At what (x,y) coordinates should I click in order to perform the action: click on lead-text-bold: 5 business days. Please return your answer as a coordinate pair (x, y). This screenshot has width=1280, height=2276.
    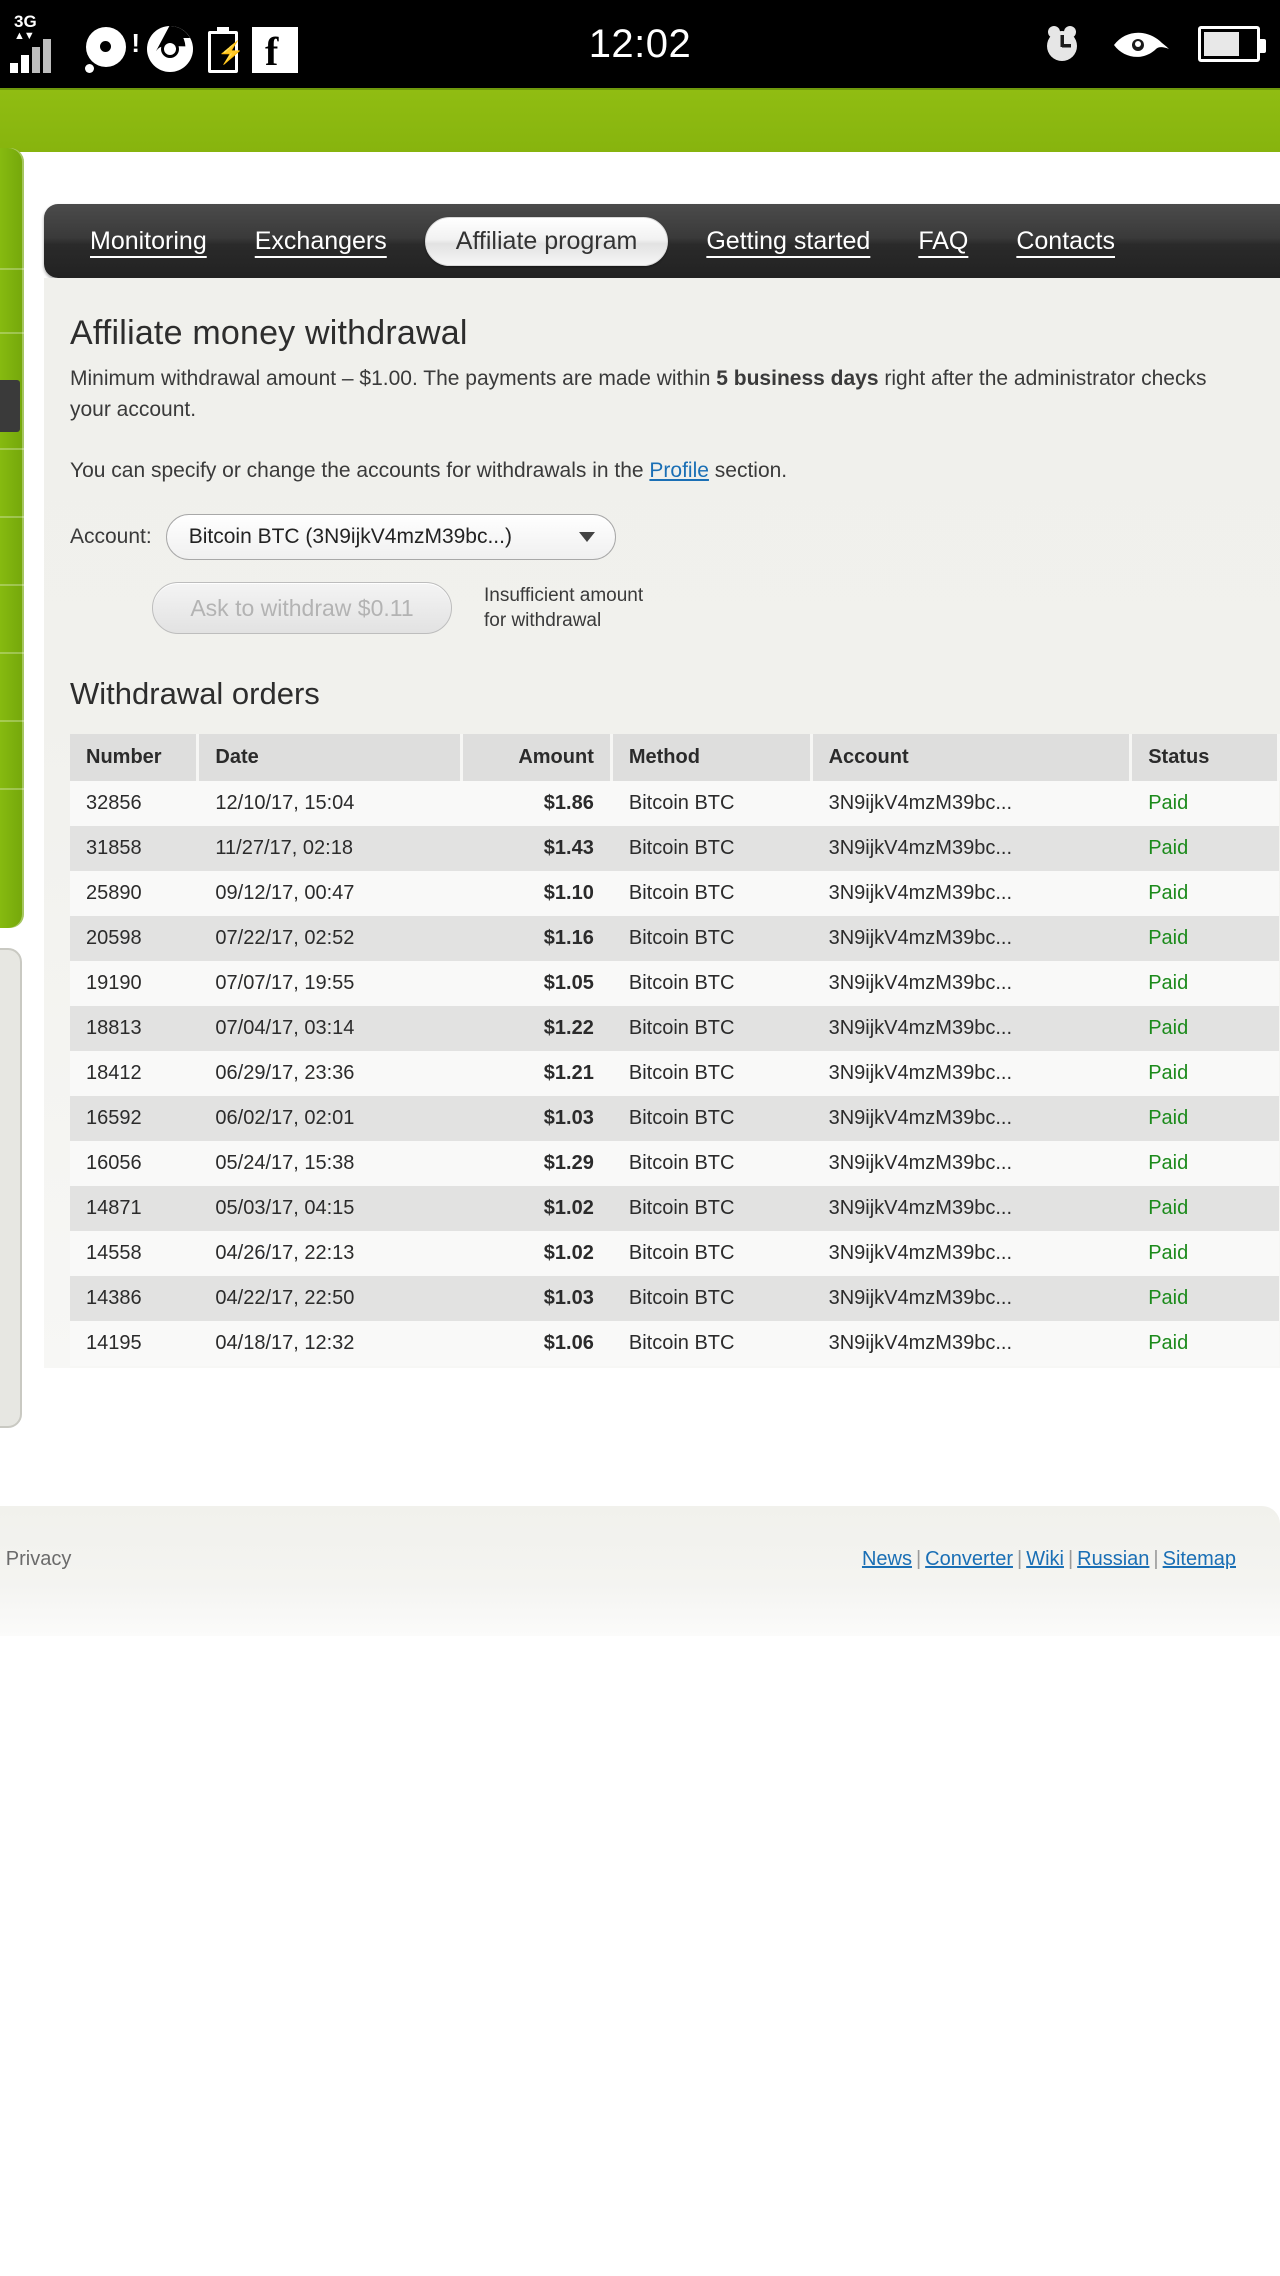
    Looking at the image, I should click on (797, 378).